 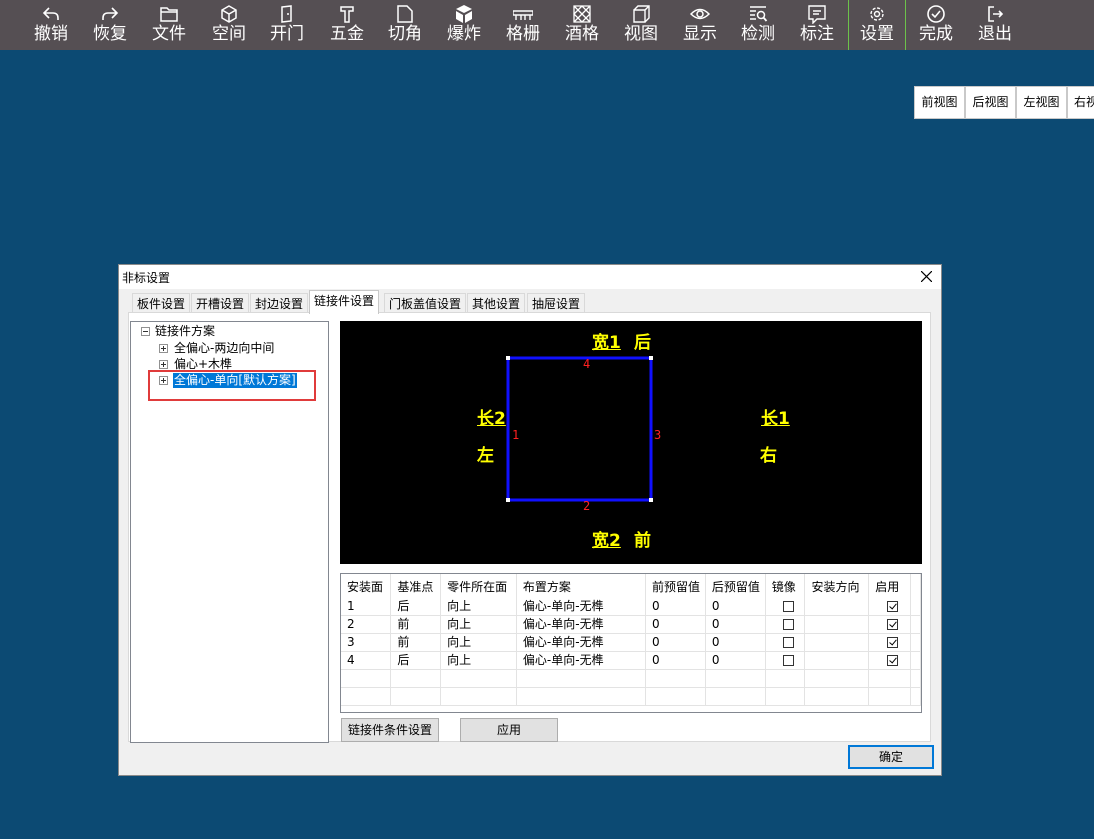 I want to click on tab-connector-settings: 链接件设置, so click(x=344, y=302).